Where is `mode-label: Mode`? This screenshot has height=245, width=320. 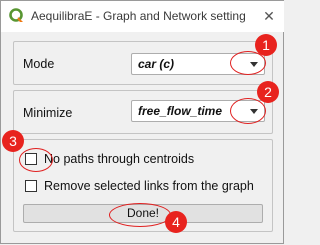
mode-label: Mode is located at coordinates (39, 64).